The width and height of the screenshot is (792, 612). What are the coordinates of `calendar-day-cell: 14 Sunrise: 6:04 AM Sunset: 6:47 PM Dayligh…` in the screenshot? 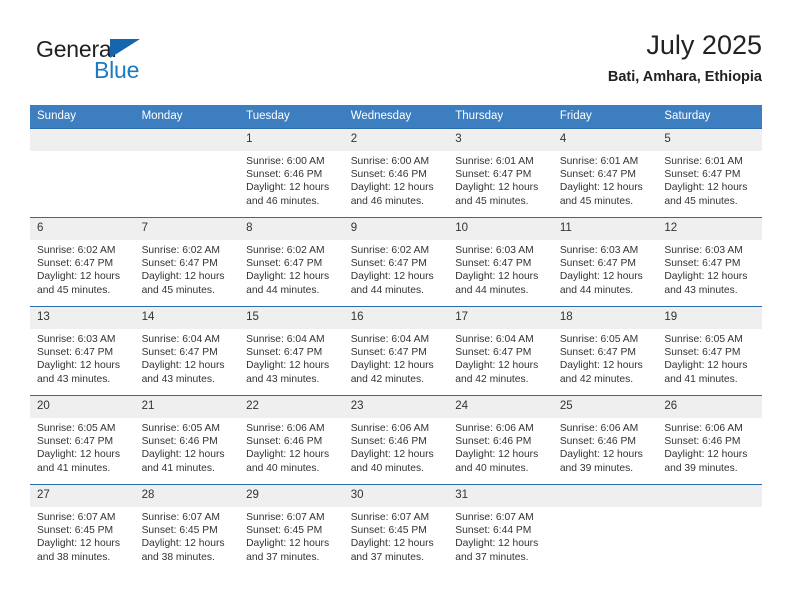 It's located at (187, 351).